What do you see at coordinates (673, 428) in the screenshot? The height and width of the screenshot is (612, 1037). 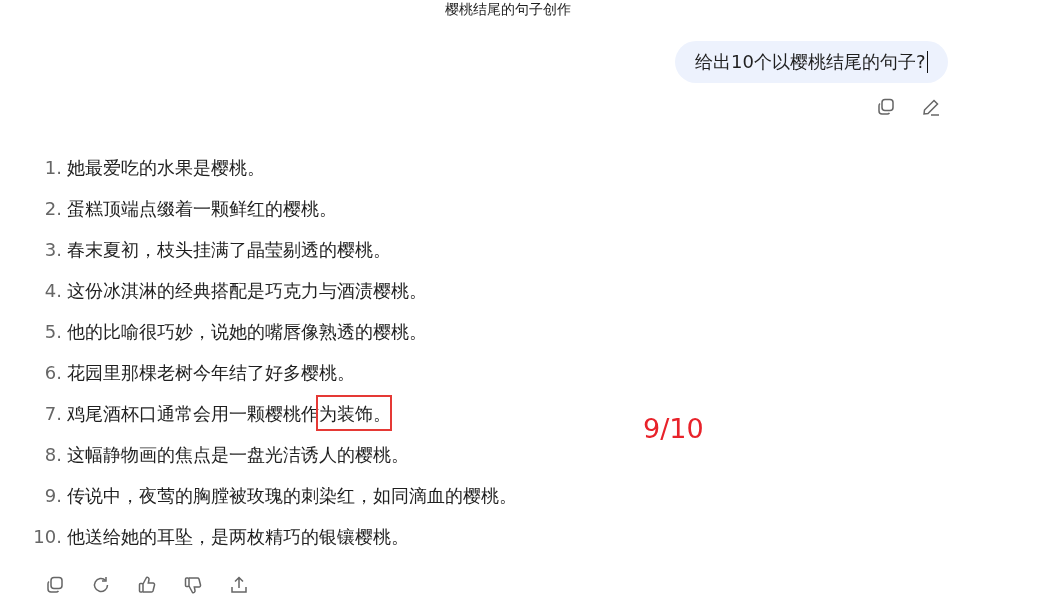 I see `score-annotation: 9/10` at bounding box center [673, 428].